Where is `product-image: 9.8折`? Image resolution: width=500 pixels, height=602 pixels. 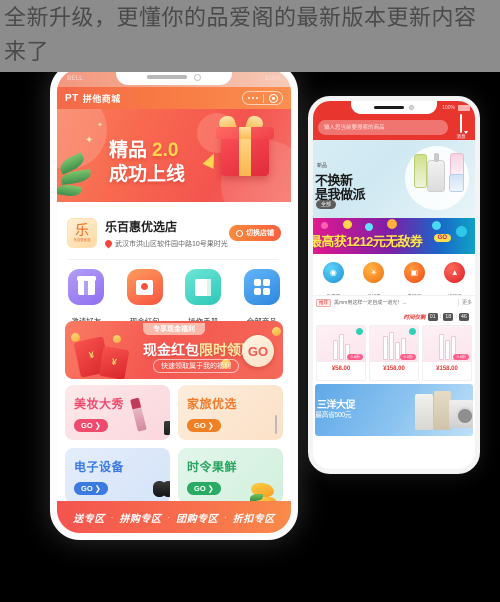
product-image: 9.8折 is located at coordinates (341, 344).